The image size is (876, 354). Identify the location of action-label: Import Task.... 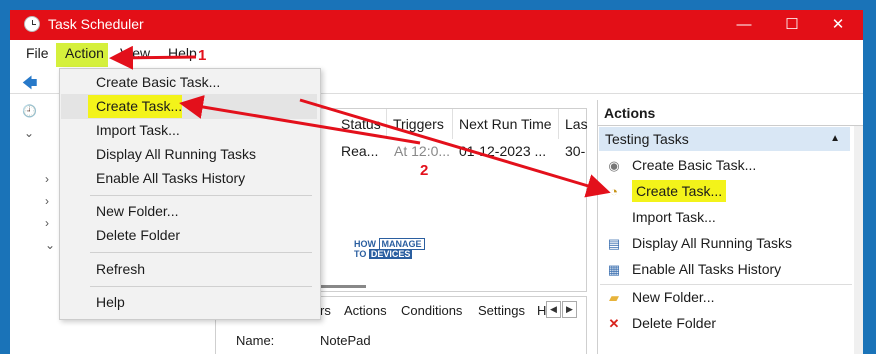
(674, 217).